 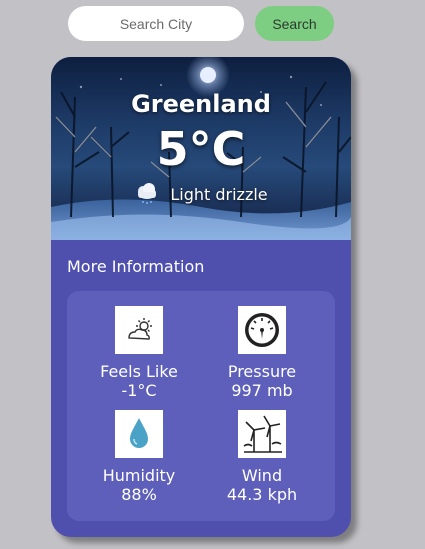 I want to click on search-button: Search, so click(x=294, y=23).